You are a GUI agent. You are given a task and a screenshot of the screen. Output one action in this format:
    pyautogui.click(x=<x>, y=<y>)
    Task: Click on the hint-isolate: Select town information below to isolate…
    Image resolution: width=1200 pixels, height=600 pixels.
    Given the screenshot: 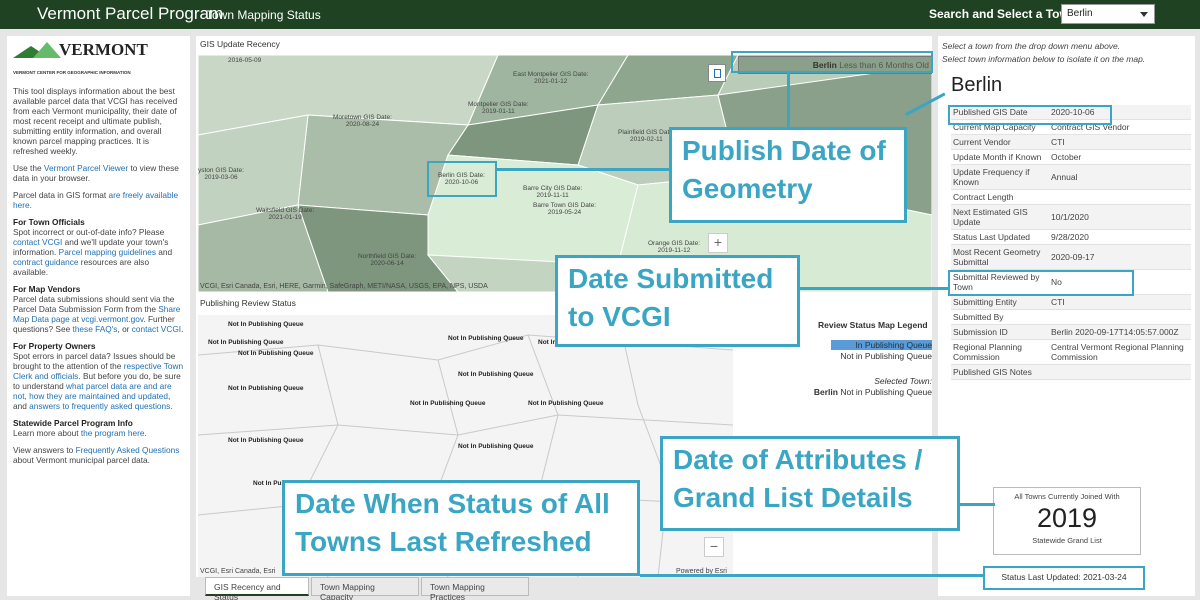 What is the action you would take?
    pyautogui.click(x=1044, y=59)
    